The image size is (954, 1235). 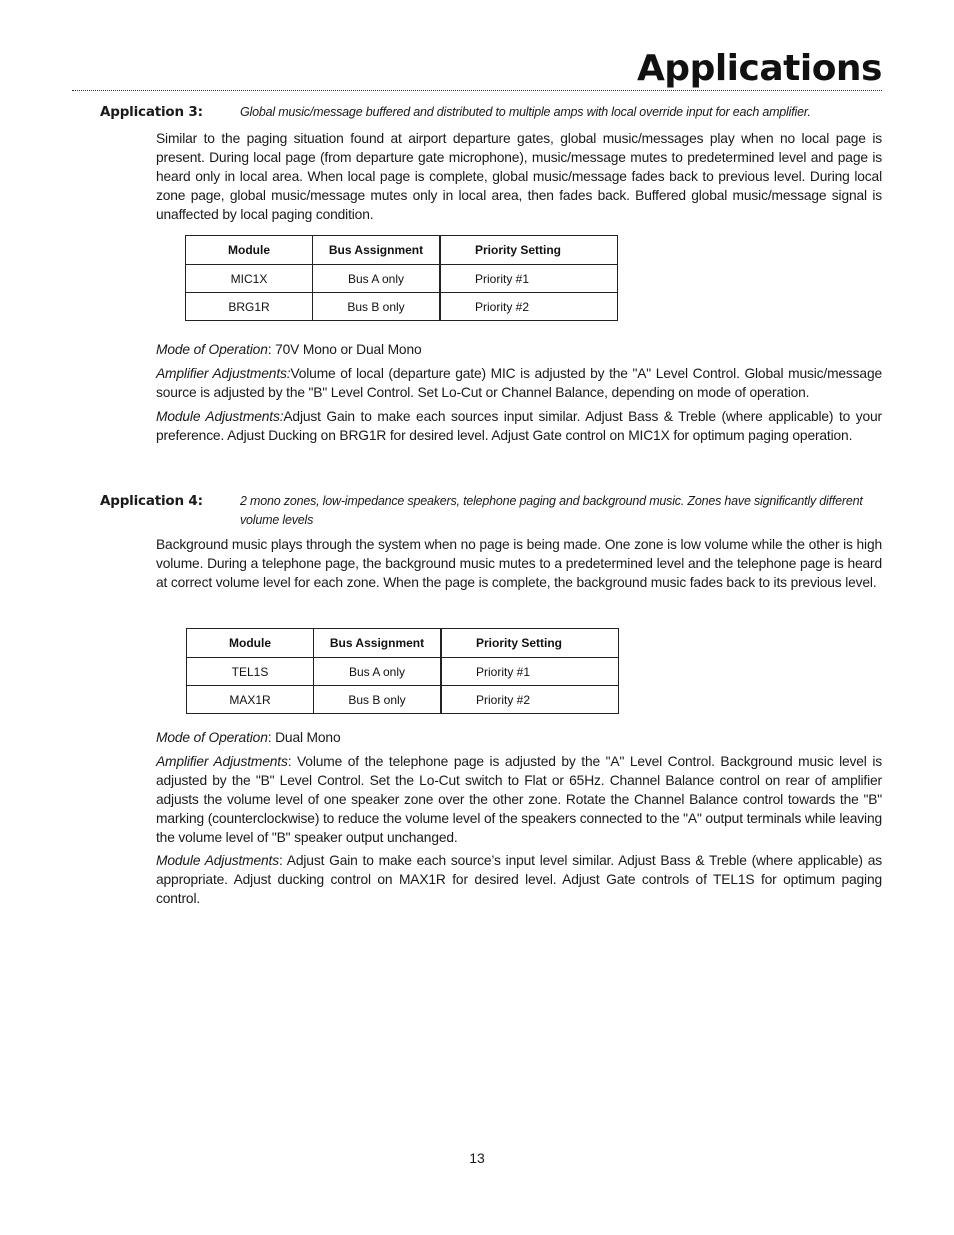 I want to click on mode-value: : 70V Mono or Dual Mono, so click(x=344, y=349).